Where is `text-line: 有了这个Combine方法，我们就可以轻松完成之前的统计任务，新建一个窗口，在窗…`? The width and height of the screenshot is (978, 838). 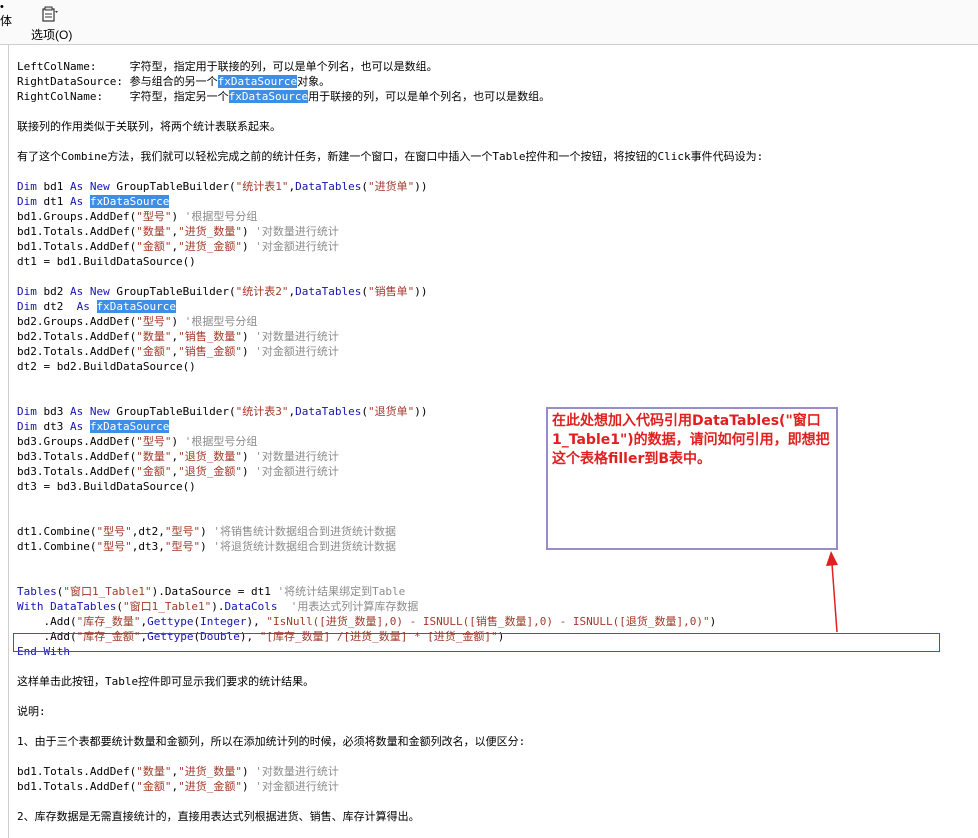
text-line: 有了这个Combine方法，我们就可以轻松完成之前的统计任务，新建一个窗口，在窗… is located at coordinates (487, 156).